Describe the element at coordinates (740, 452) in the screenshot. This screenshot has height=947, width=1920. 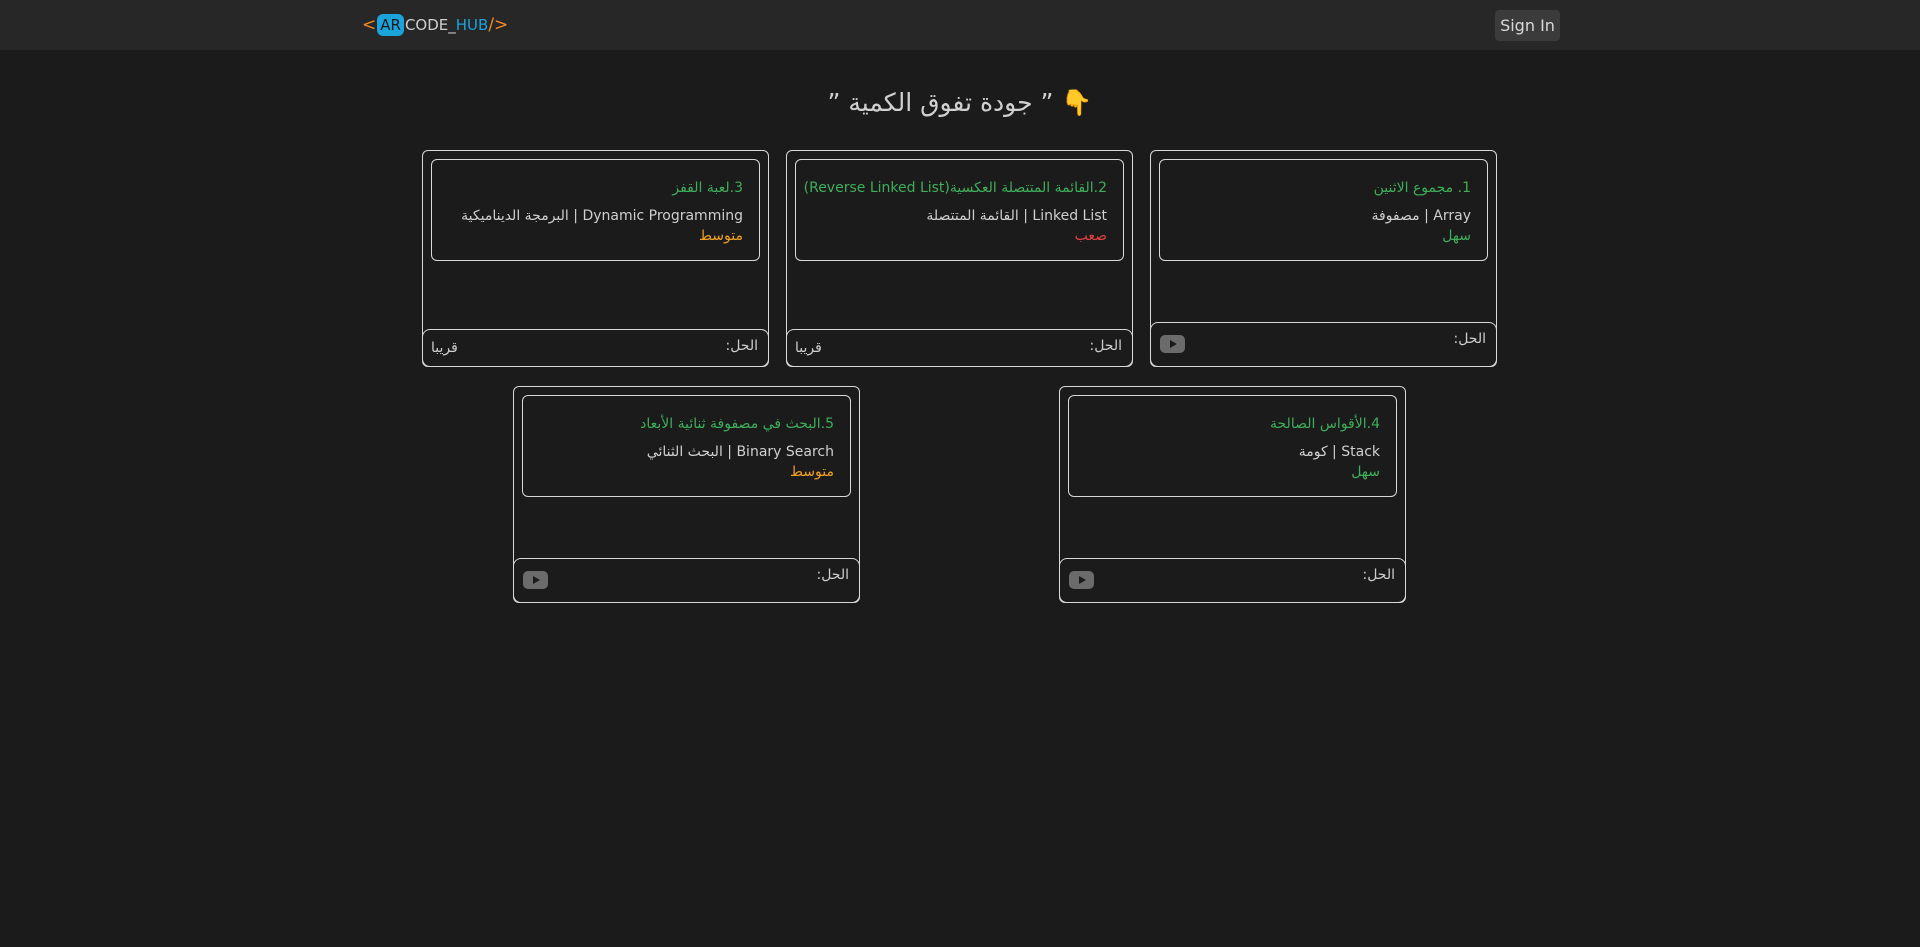
I see `problem-topic: Binary Search | البحث الثنائي` at that location.